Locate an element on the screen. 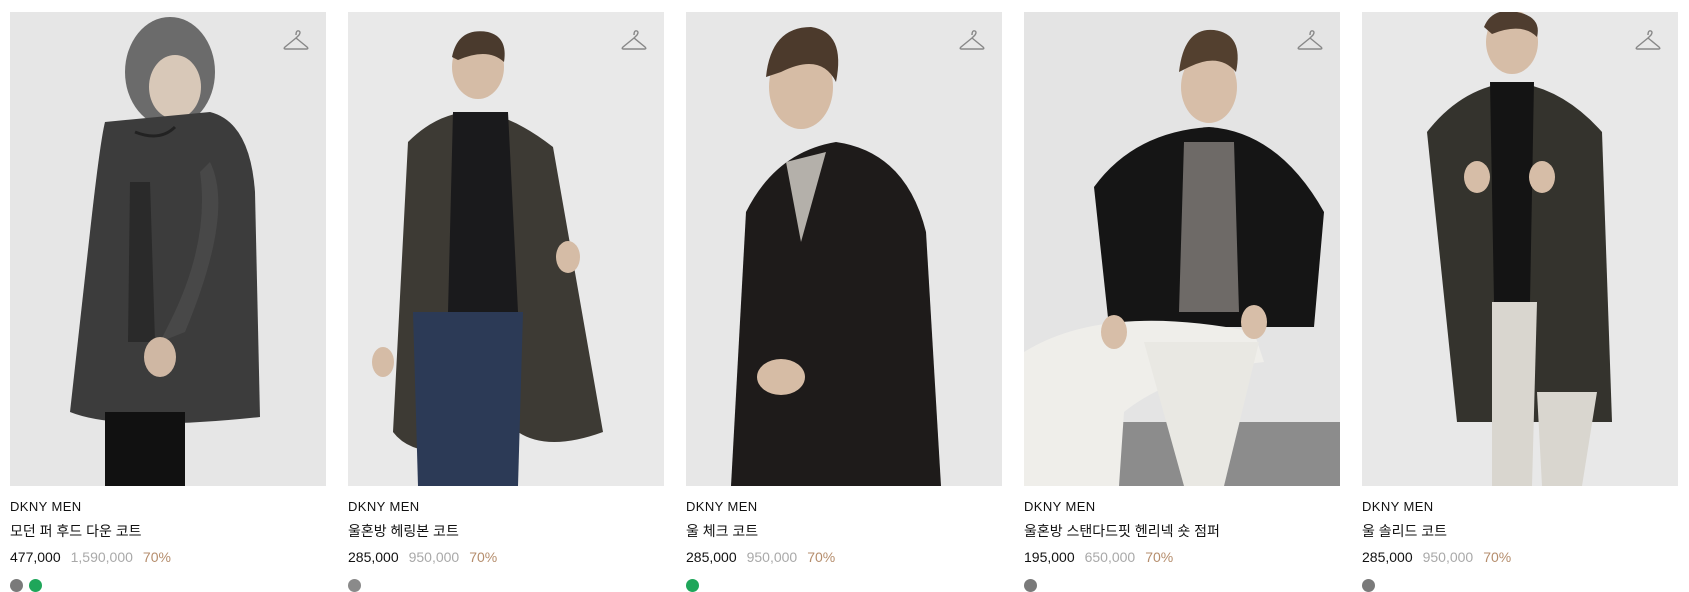 The height and width of the screenshot is (592, 1689). original-price: 650,000 is located at coordinates (1110, 557).